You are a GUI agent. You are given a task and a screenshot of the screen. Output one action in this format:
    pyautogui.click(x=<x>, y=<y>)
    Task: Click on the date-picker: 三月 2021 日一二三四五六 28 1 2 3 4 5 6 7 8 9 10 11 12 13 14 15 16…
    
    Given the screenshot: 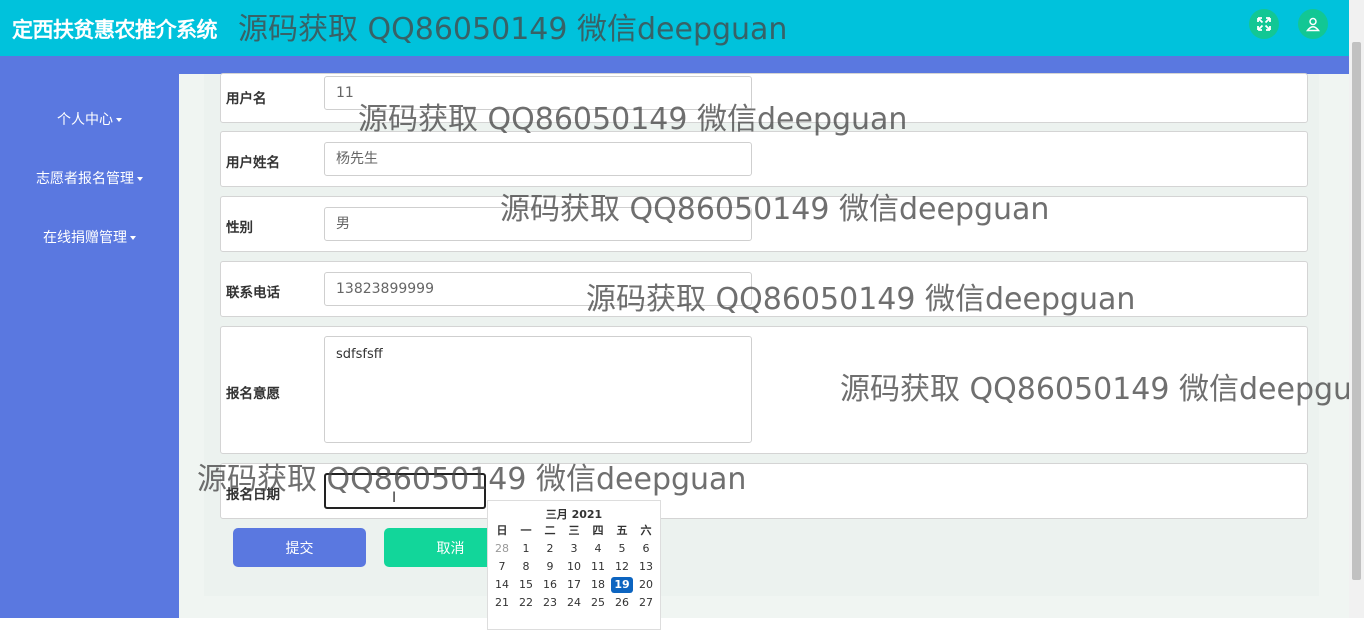 What is the action you would take?
    pyautogui.click(x=574, y=565)
    